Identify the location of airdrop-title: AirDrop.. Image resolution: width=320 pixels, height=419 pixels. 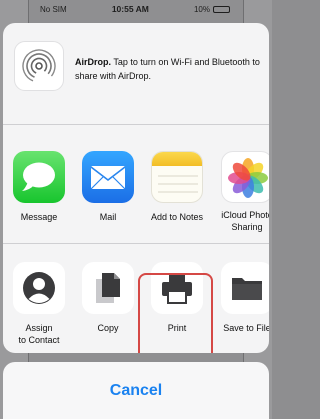
(93, 62).